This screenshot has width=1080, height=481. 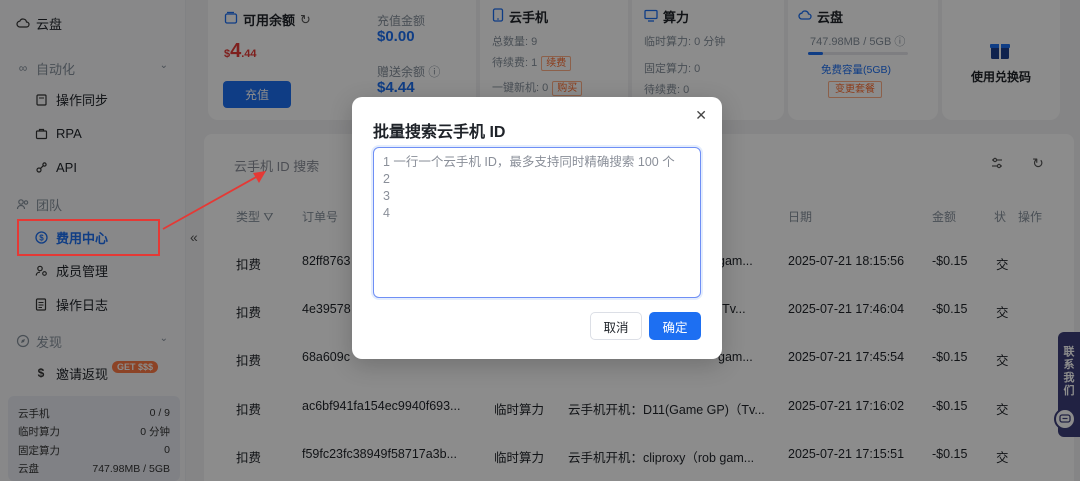 I want to click on cancel-button: 取消, so click(x=616, y=326).